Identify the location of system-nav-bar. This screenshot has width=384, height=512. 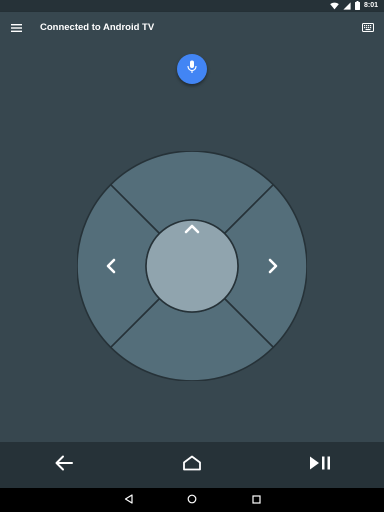
(192, 500).